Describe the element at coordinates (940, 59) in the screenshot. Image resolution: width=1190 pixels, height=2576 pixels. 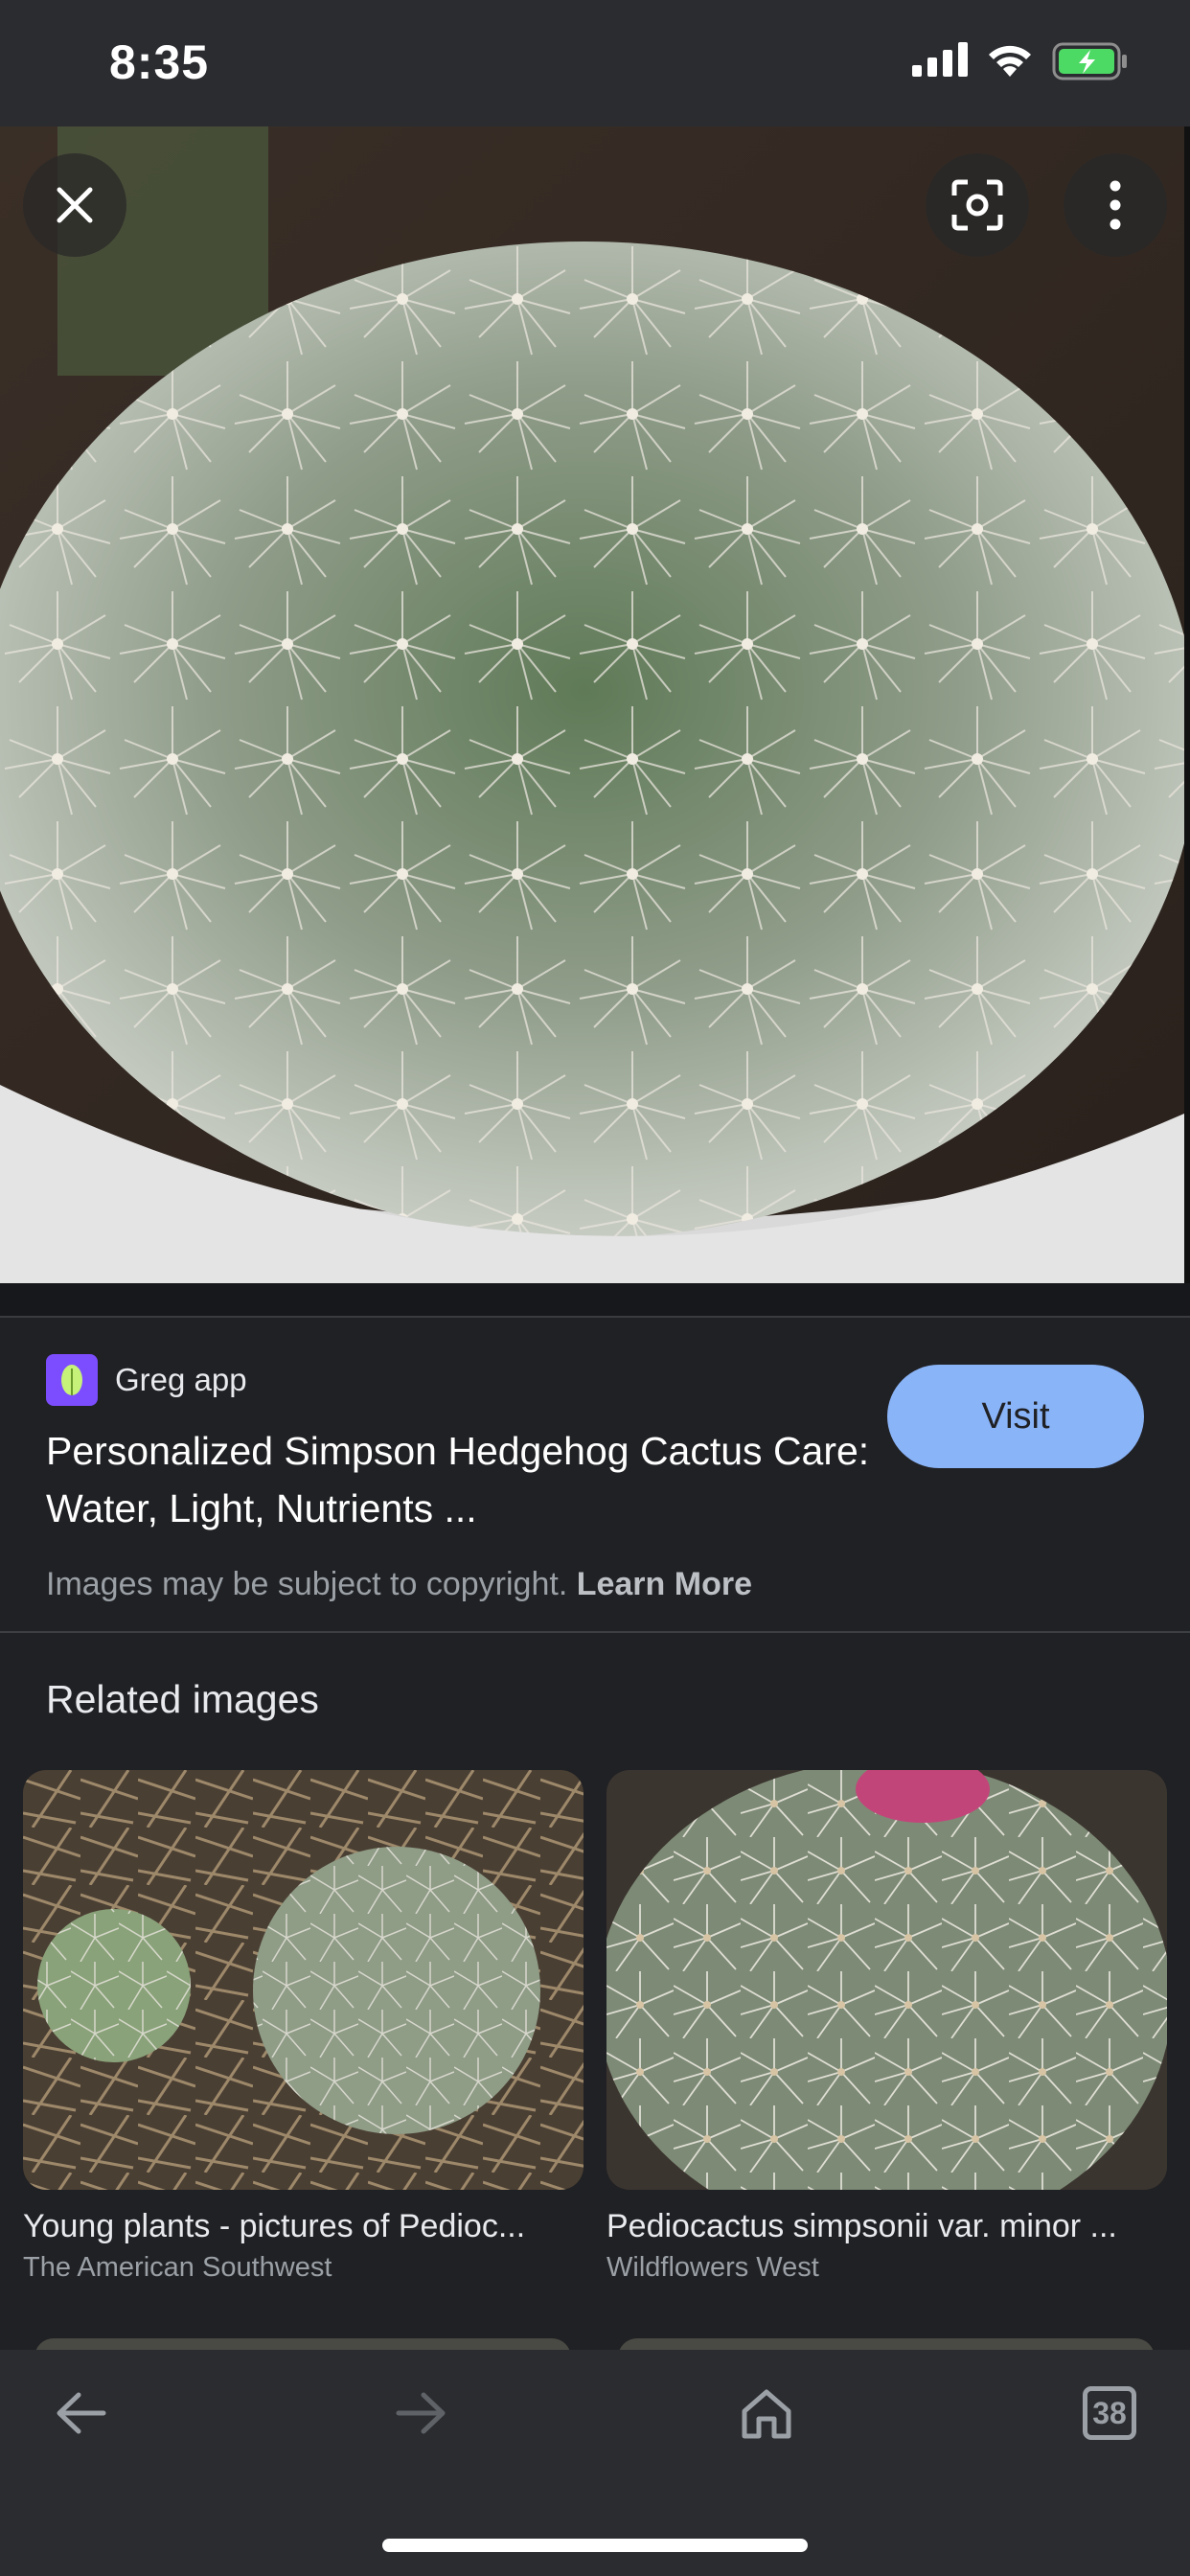
I see `cellular-signal-icon` at that location.